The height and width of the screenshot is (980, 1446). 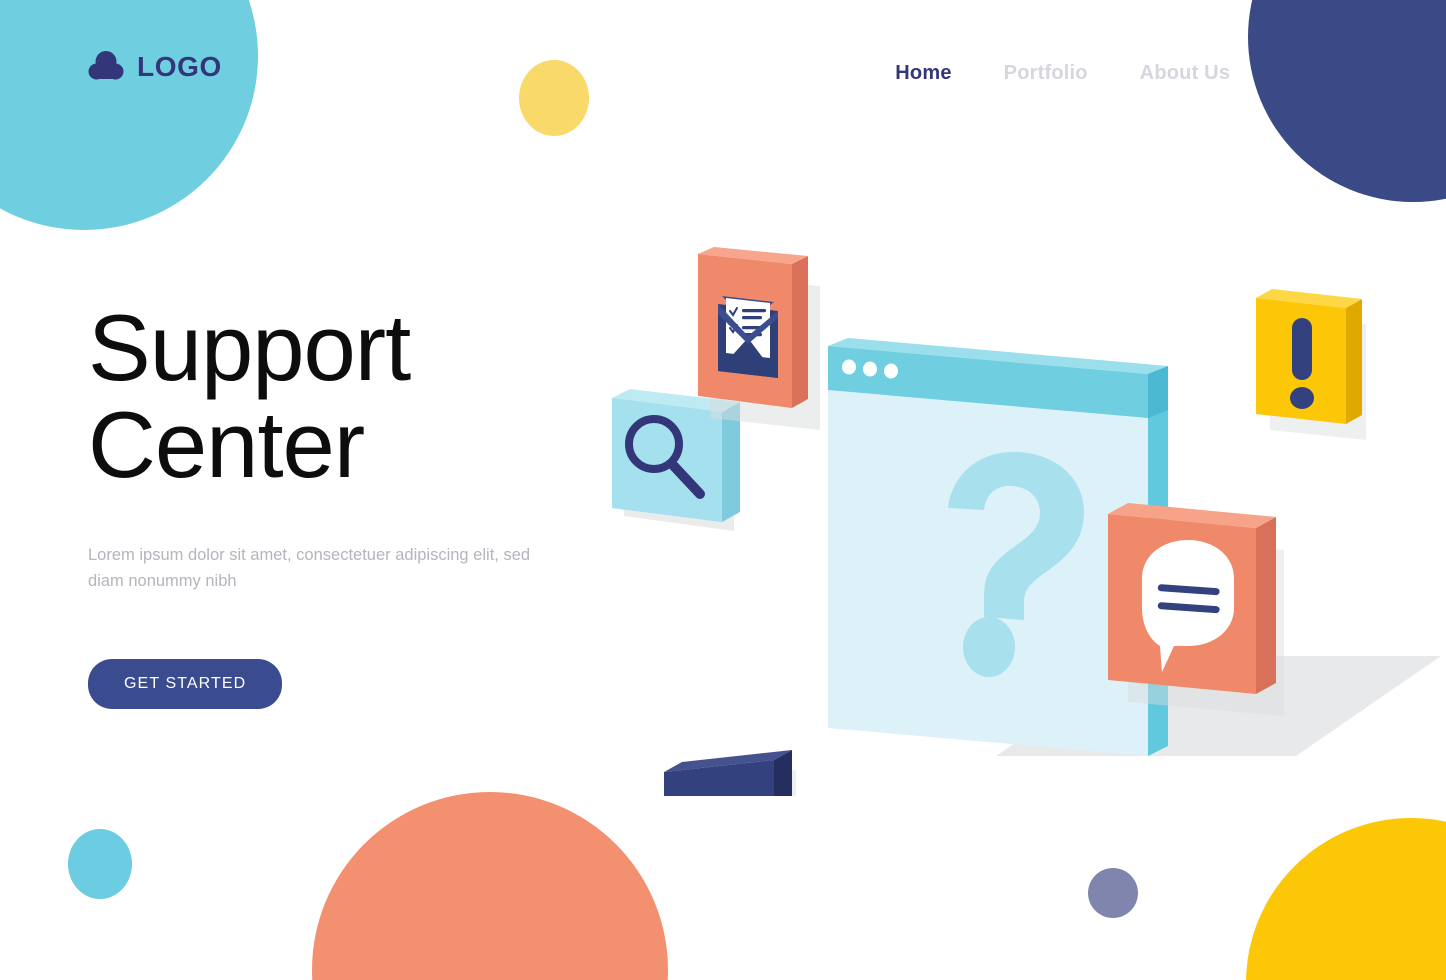 What do you see at coordinates (1046, 73) in the screenshot?
I see `nav-item-portfolio: Portfolio` at bounding box center [1046, 73].